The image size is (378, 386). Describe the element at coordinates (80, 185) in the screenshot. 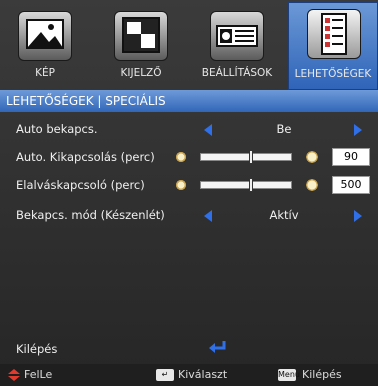

I see `setting-label: Elalváskapcsoló (perc)` at that location.